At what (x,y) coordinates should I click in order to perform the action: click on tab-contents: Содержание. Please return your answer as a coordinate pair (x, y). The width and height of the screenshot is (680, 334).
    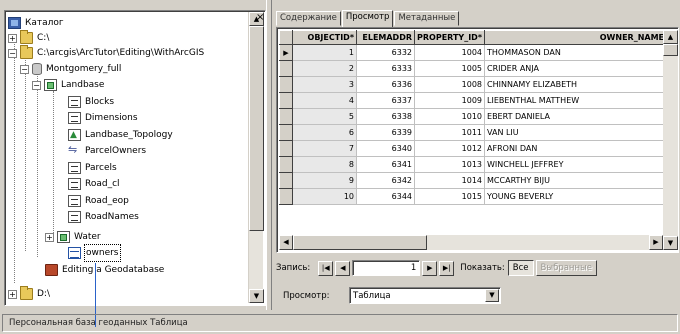
    Looking at the image, I should click on (308, 18).